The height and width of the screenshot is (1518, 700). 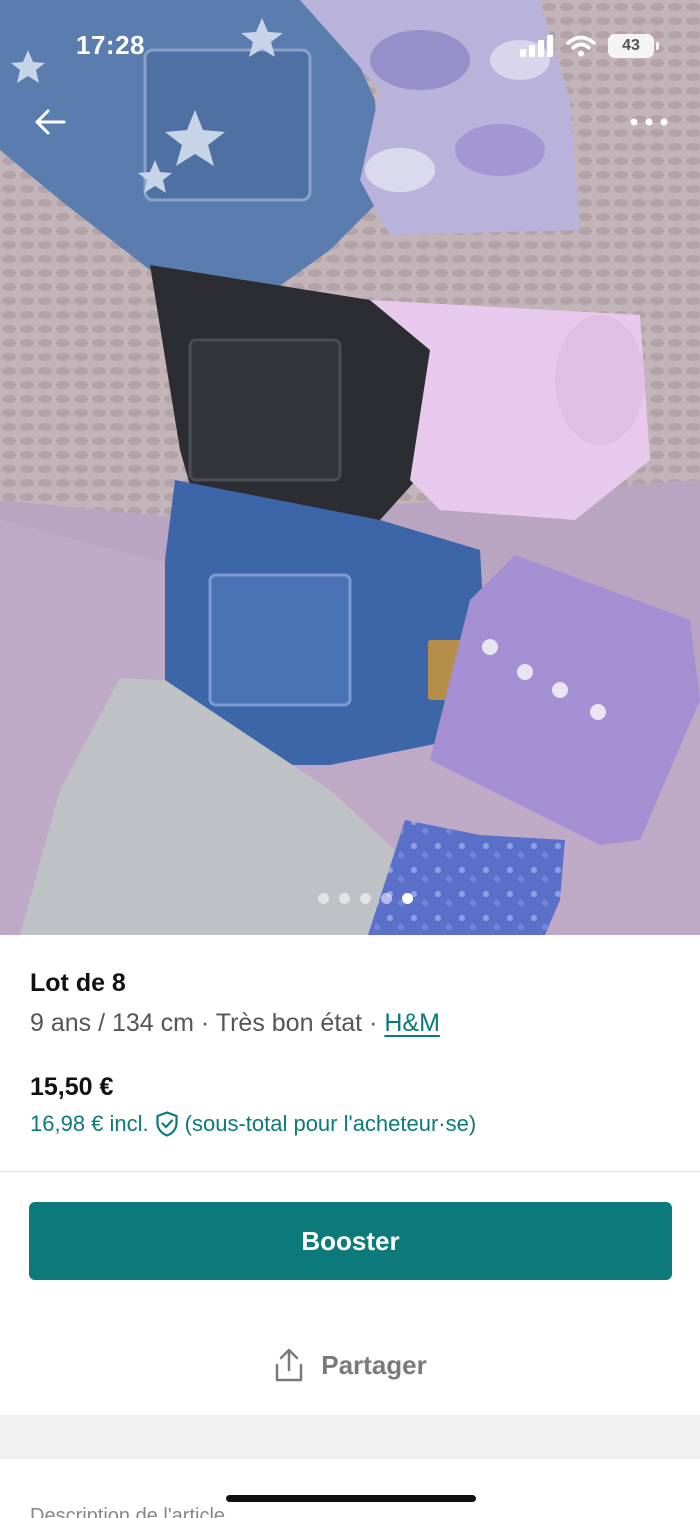 I want to click on status-time: 17:28, so click(x=110, y=45).